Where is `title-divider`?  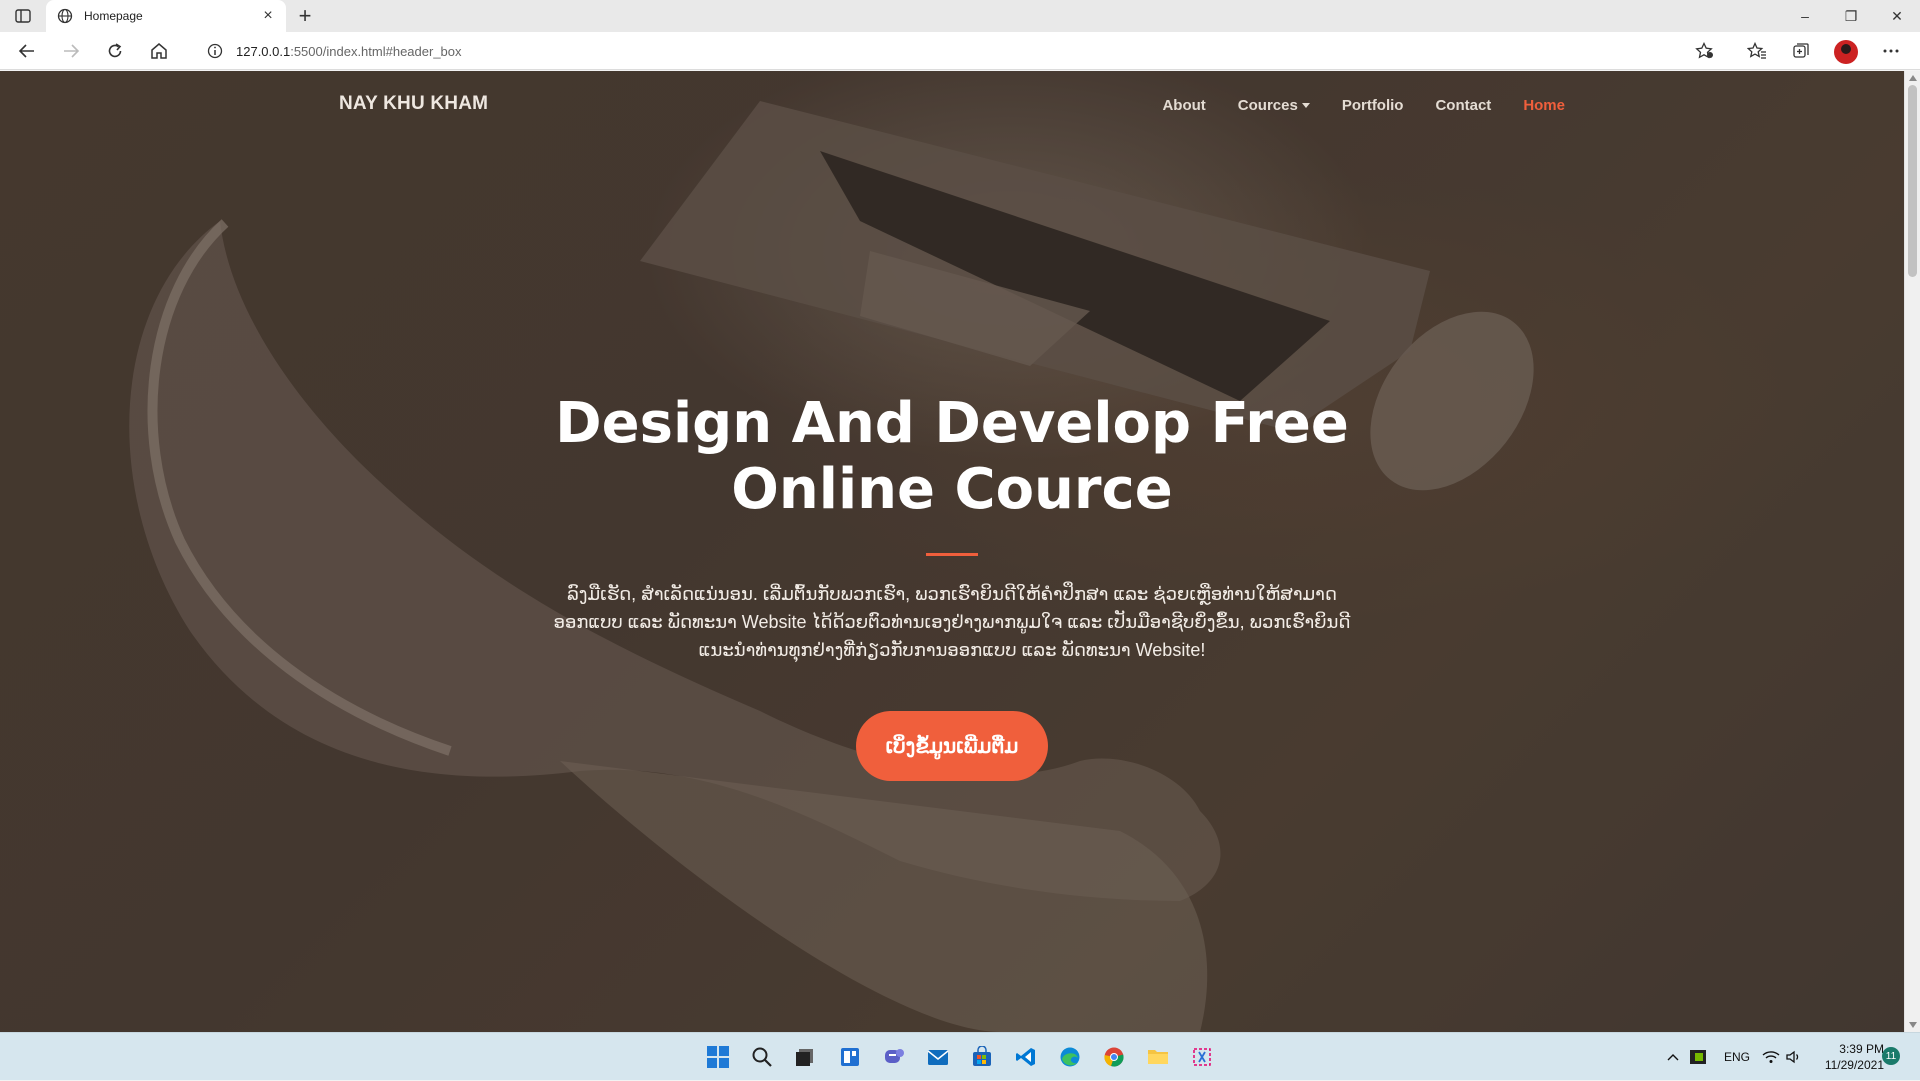 title-divider is located at coordinates (952, 554).